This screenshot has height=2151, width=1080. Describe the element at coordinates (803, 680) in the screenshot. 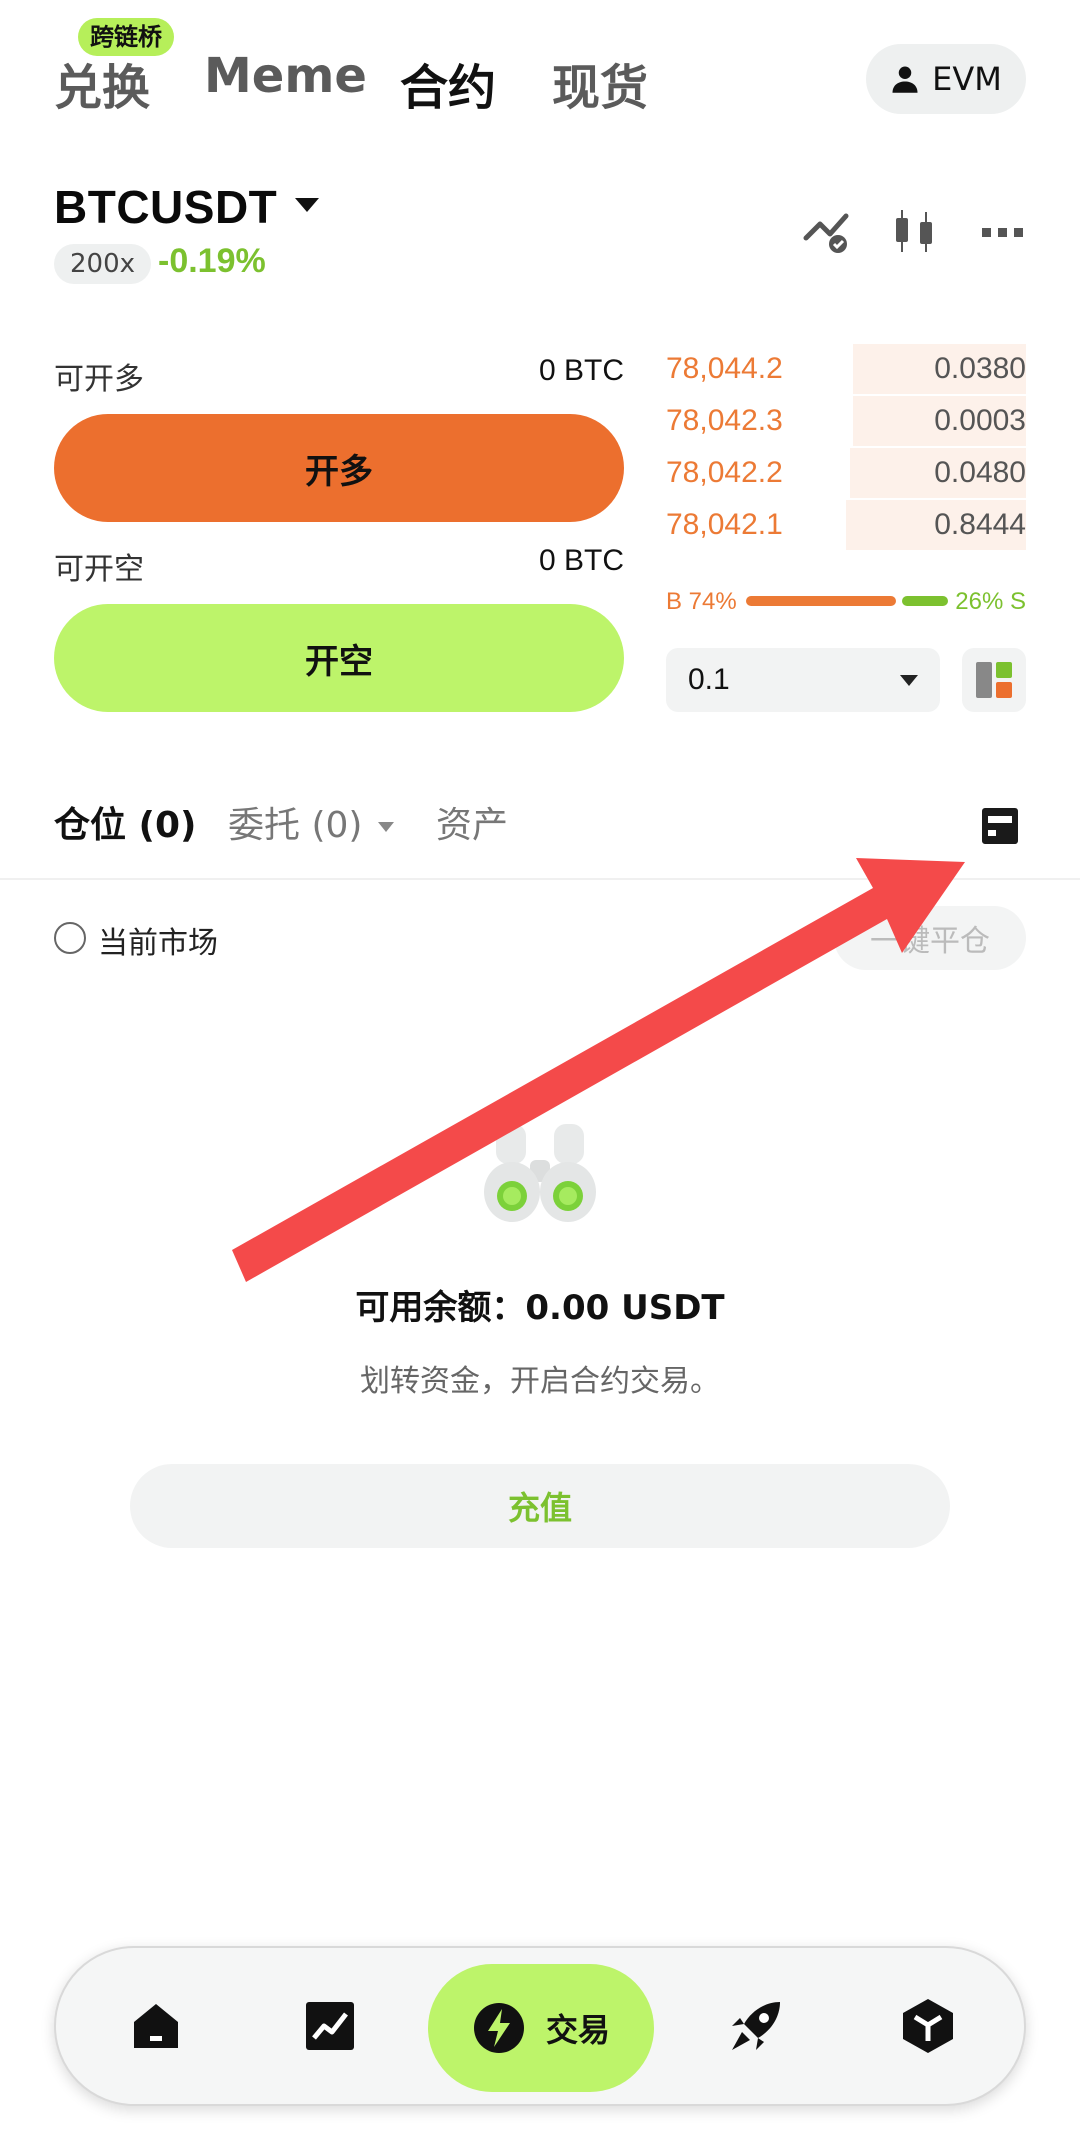

I see `precision-select: 0.1` at that location.